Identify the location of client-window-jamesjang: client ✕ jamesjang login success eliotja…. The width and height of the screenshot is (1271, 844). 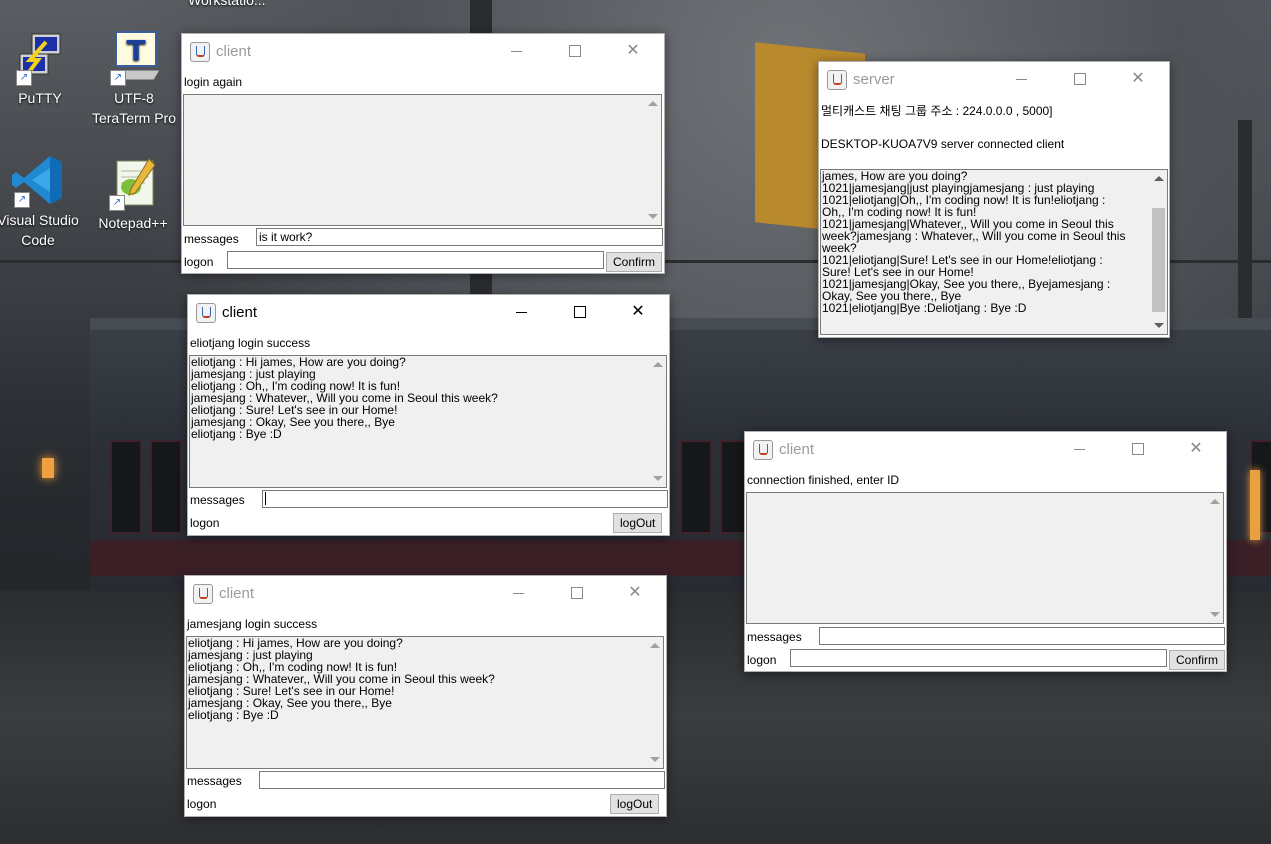
(425, 696).